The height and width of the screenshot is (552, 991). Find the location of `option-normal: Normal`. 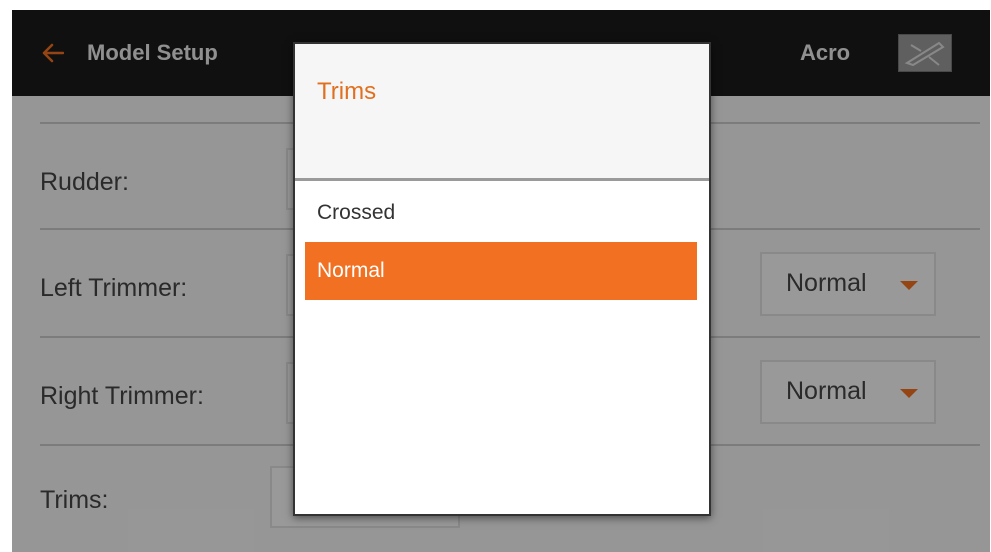

option-normal: Normal is located at coordinates (501, 271).